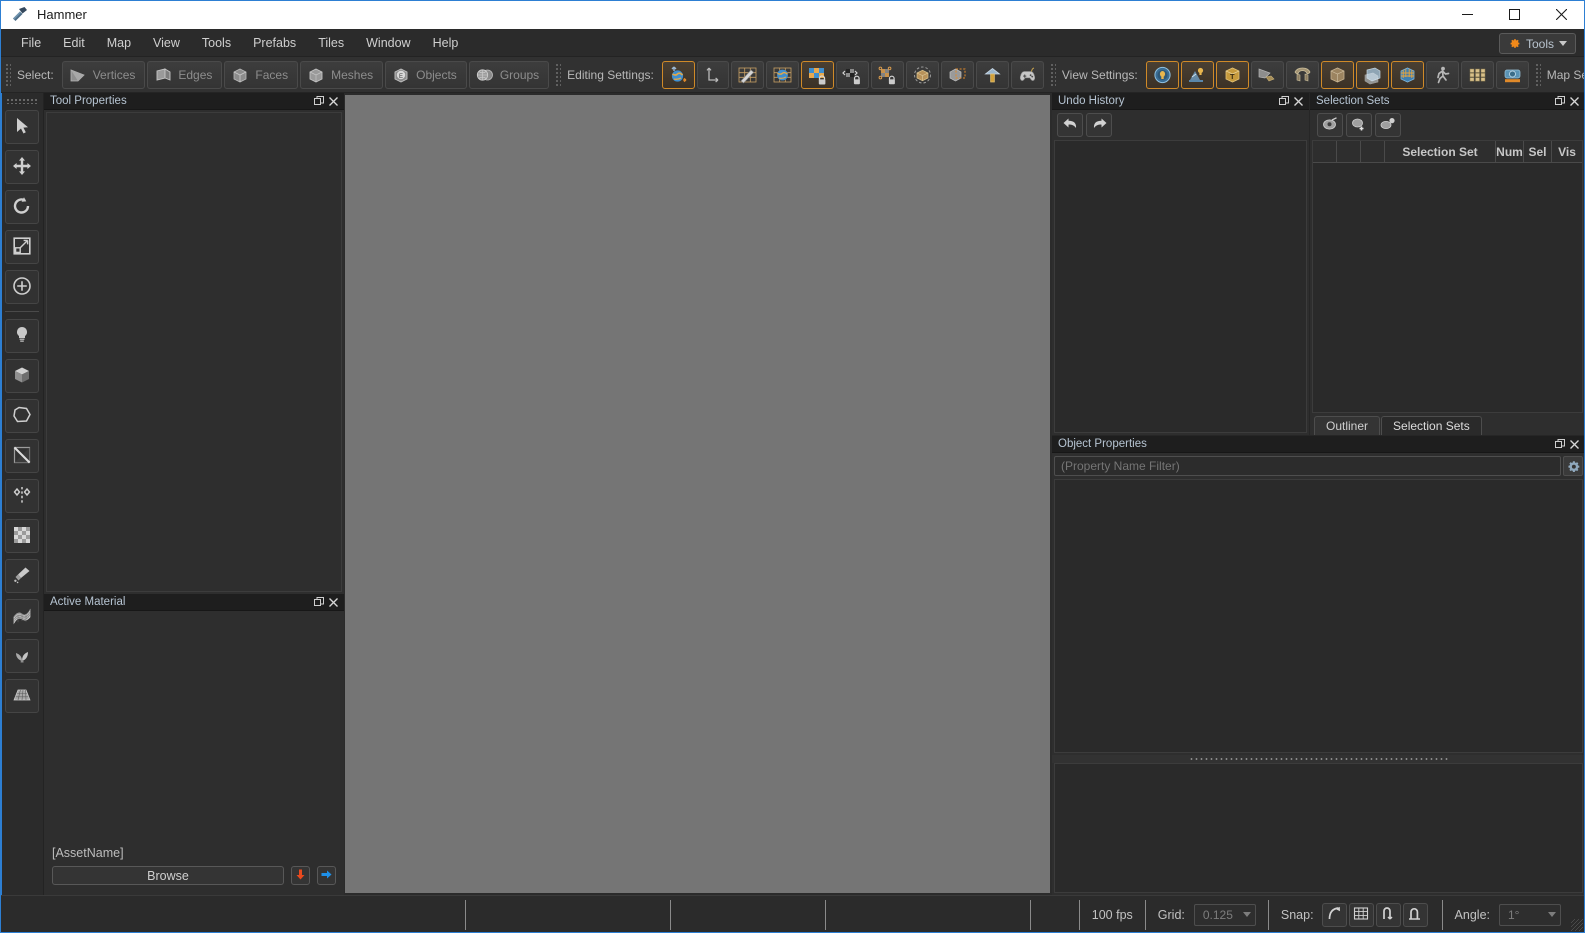  What do you see at coordinates (331, 43) in the screenshot?
I see `menu-tiles: Tiles` at bounding box center [331, 43].